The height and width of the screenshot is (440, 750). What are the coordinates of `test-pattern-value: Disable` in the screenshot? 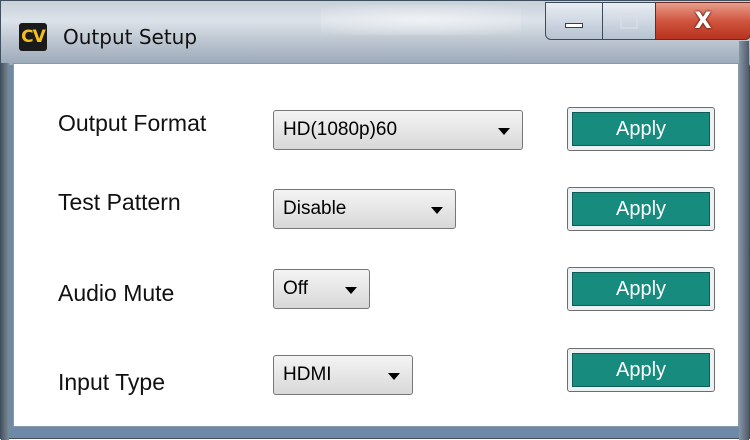 It's located at (315, 208).